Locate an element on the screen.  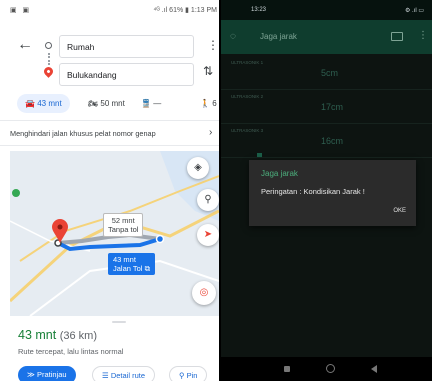
chevron-right-icon: › is located at coordinates (211, 132).